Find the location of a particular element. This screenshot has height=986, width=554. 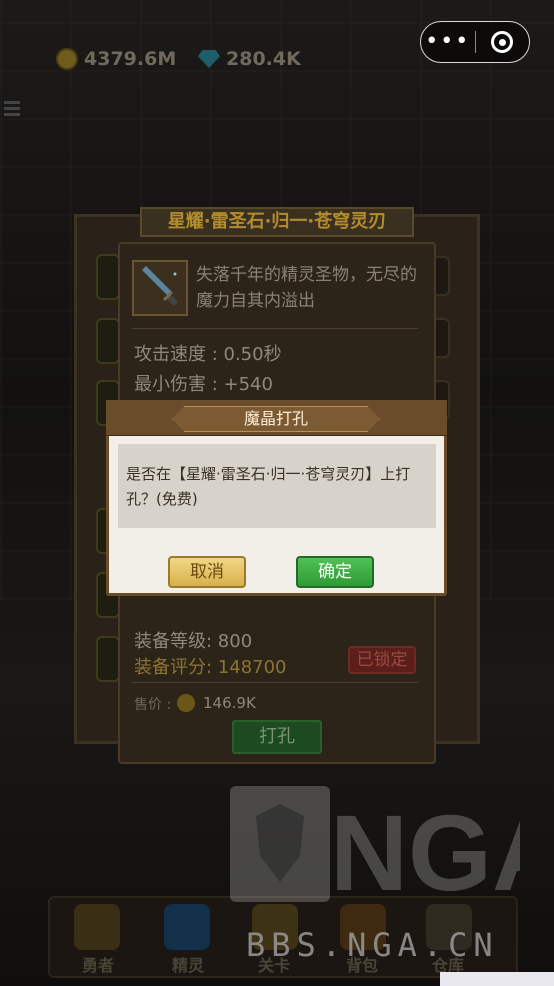

attack-speed-stat: 攻击速度 : 0.50秒 is located at coordinates (208, 354).